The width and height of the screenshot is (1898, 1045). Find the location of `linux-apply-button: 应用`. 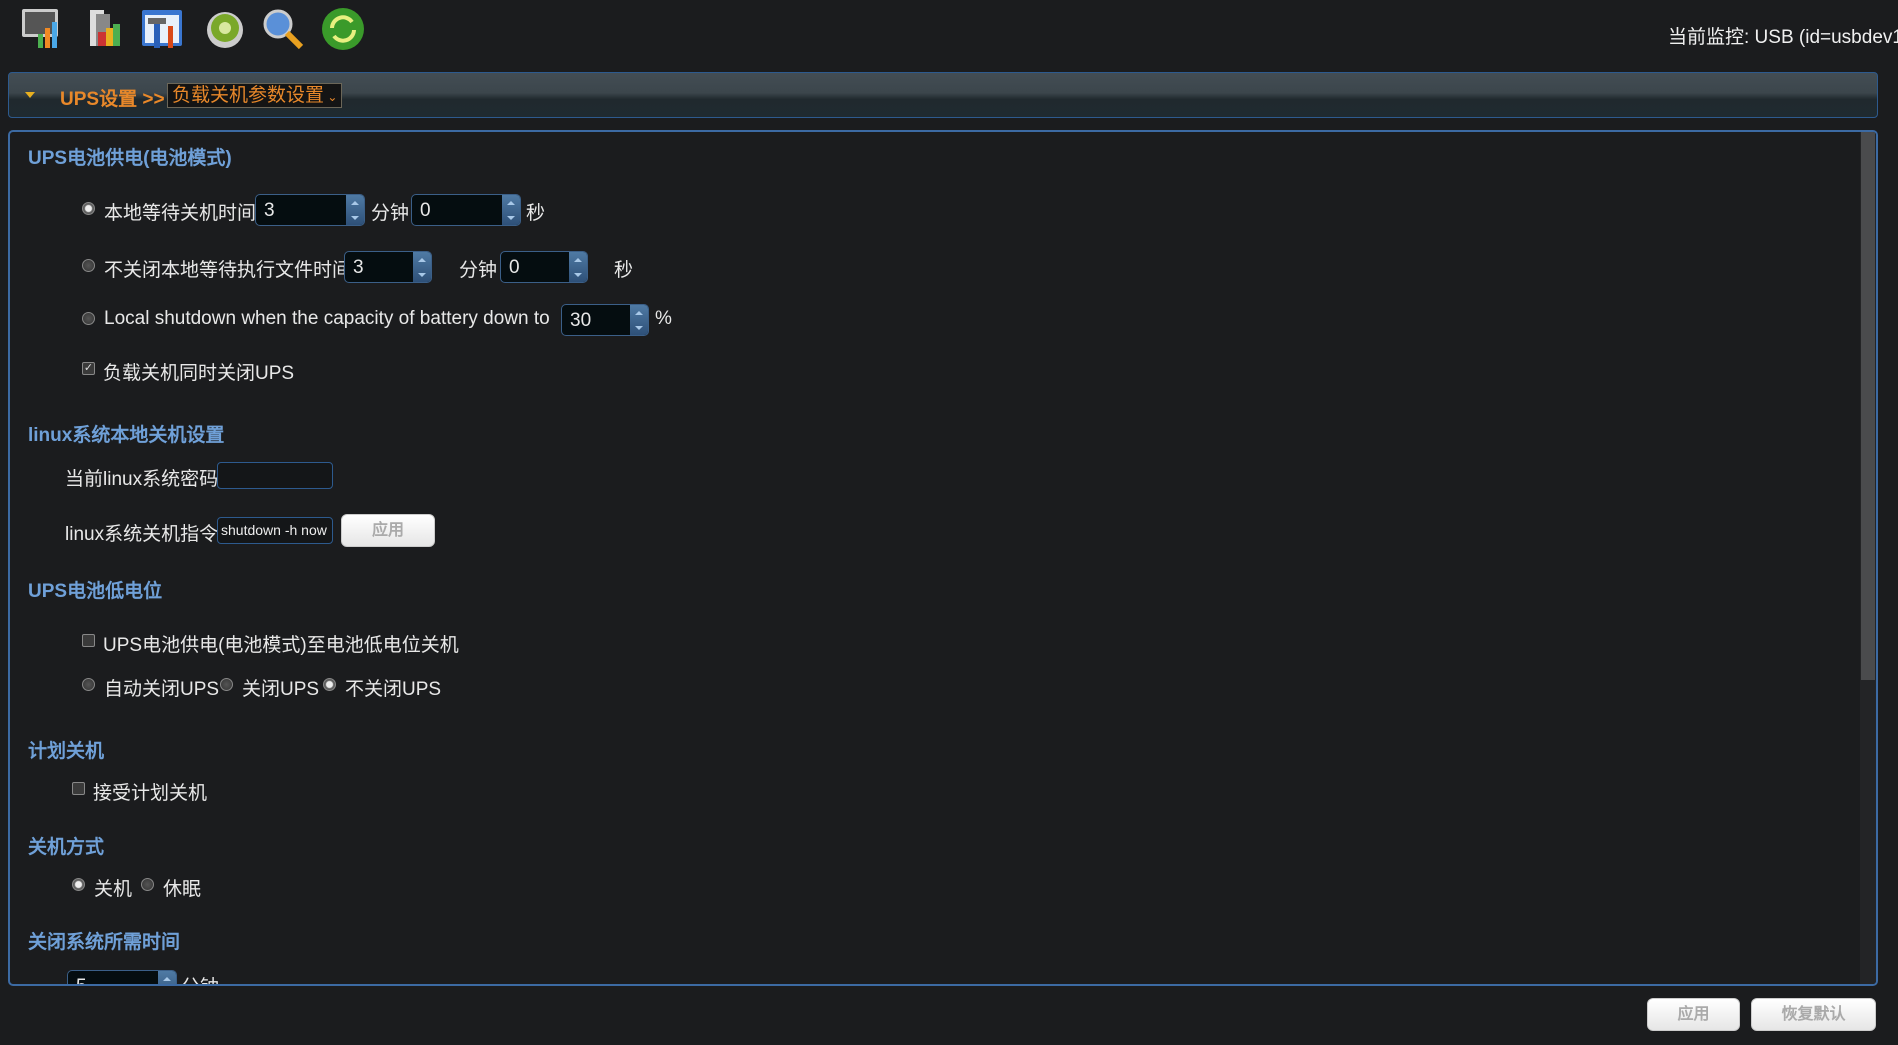

linux-apply-button: 应用 is located at coordinates (388, 530).